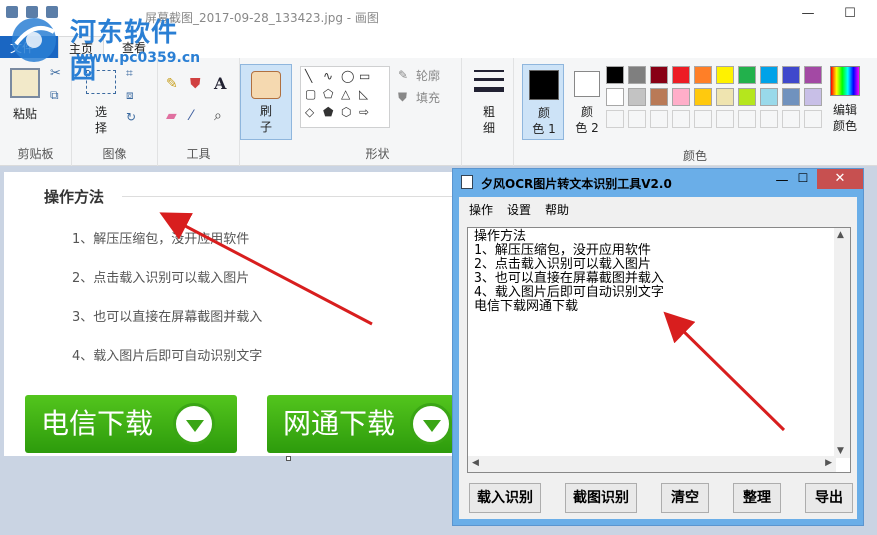 The width and height of the screenshot is (877, 535). Describe the element at coordinates (505, 498) in the screenshot. I see `load-recognize-button: 载入识别` at that location.